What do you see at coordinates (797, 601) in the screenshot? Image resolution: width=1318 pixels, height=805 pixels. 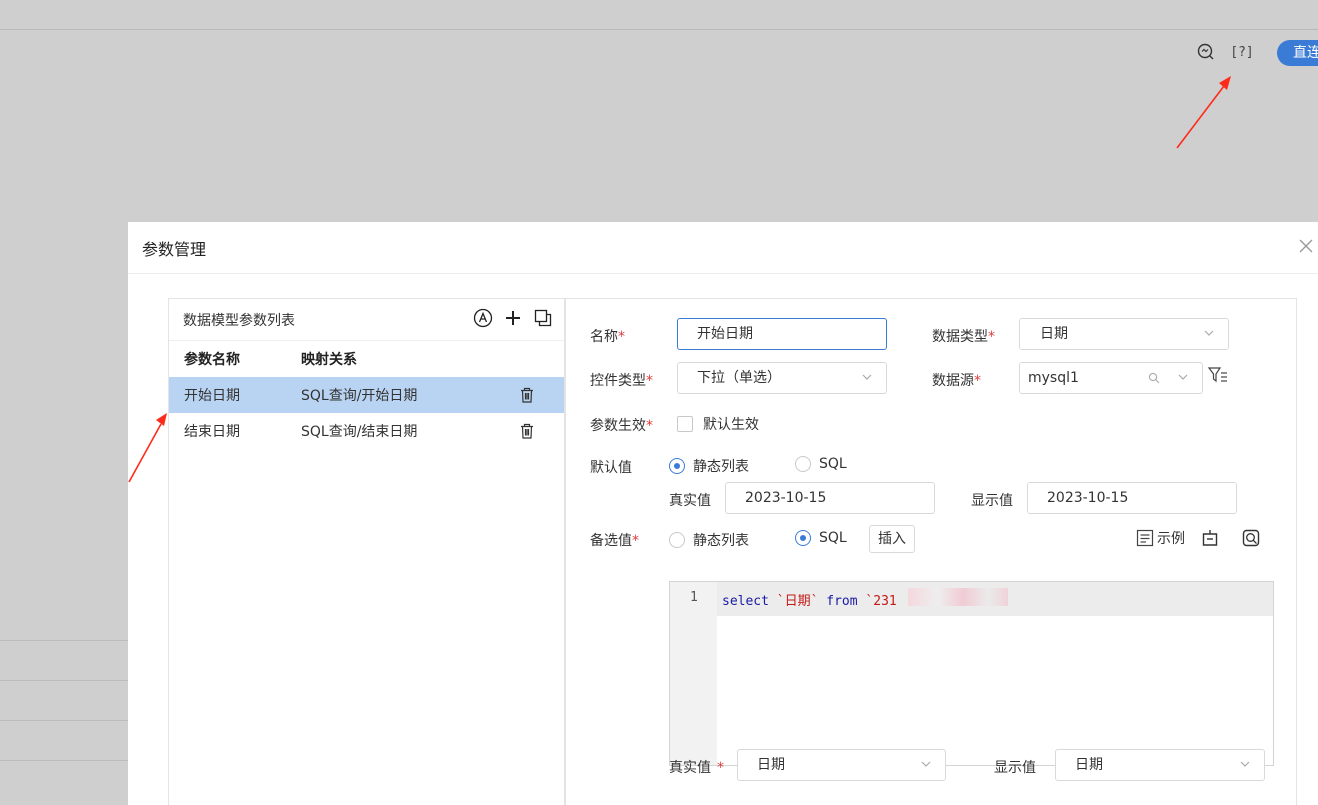 I see `sql-column: `日期`` at bounding box center [797, 601].